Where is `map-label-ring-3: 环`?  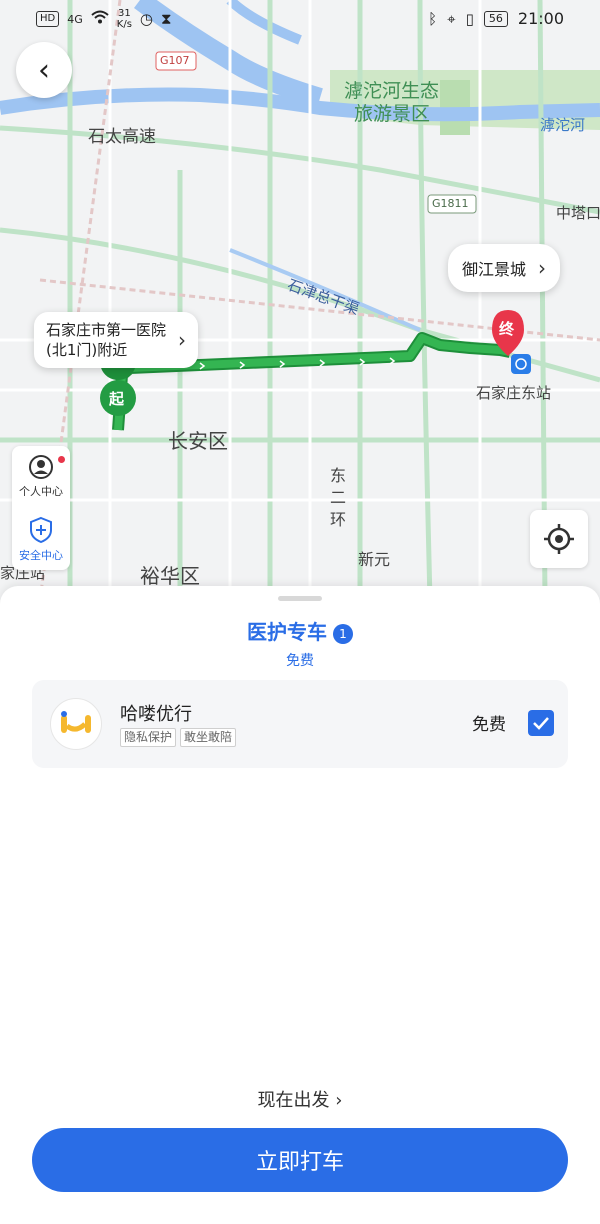 map-label-ring-3: 环 is located at coordinates (338, 519).